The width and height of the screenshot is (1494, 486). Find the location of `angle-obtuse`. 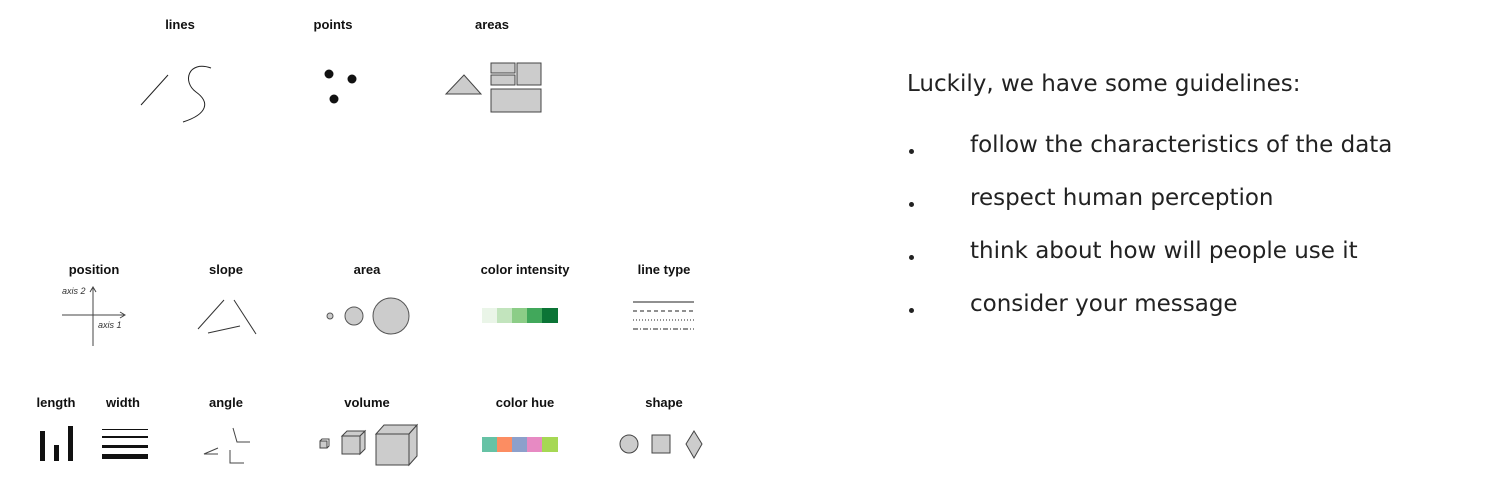

angle-obtuse is located at coordinates (241, 435).